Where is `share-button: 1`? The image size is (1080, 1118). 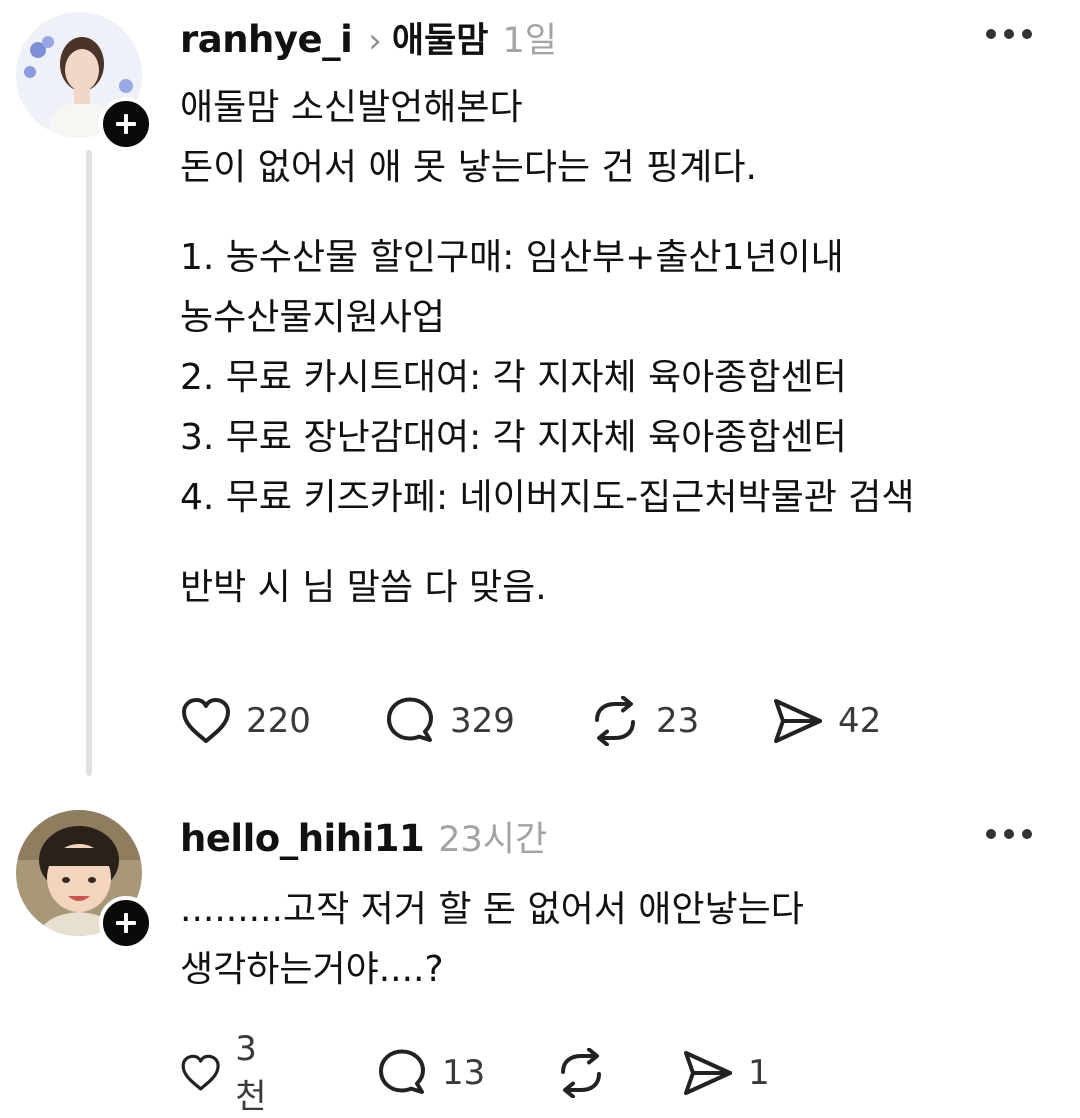 share-button: 1 is located at coordinates (726, 1073).